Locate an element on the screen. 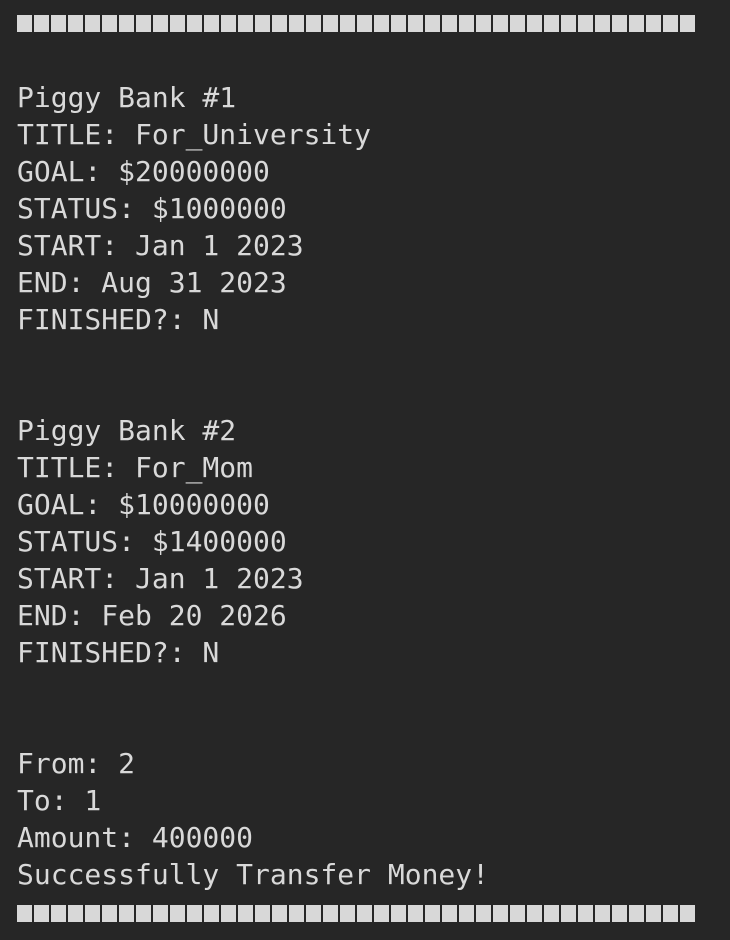  transfer-to: To: 1 is located at coordinates (59, 800).